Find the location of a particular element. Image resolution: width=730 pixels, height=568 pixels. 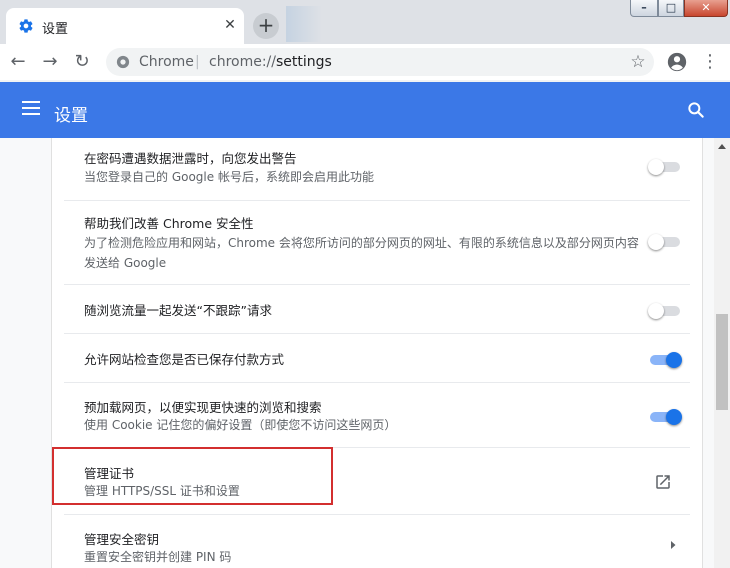

do-not-track-toggle is located at coordinates (665, 311).